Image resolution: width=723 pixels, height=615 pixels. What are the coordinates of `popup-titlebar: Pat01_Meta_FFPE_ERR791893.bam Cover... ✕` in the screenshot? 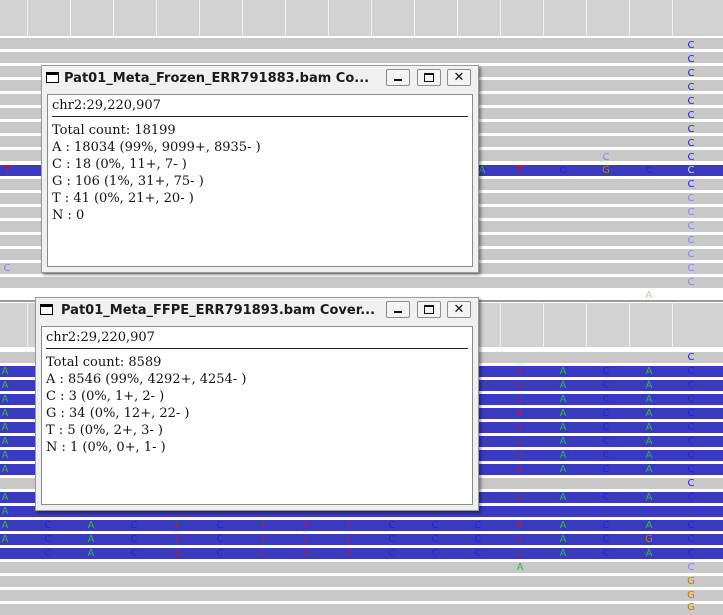 It's located at (257, 311).